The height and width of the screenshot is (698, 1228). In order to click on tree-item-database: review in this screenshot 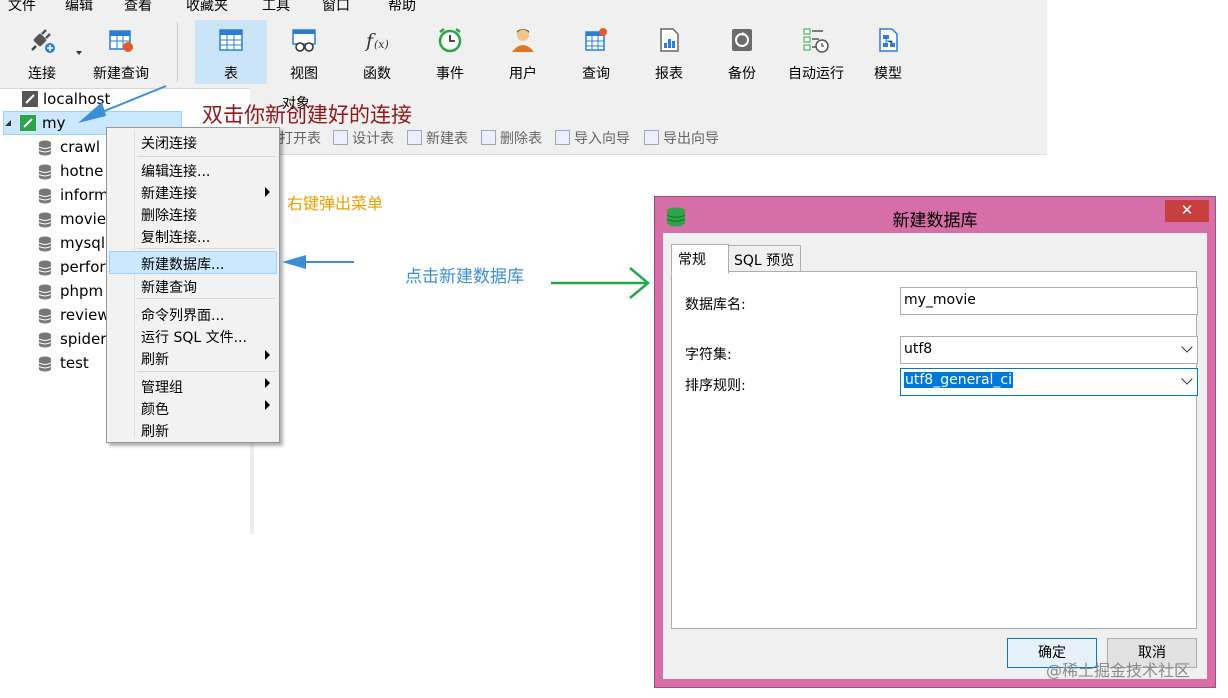, I will do `click(55, 316)`.